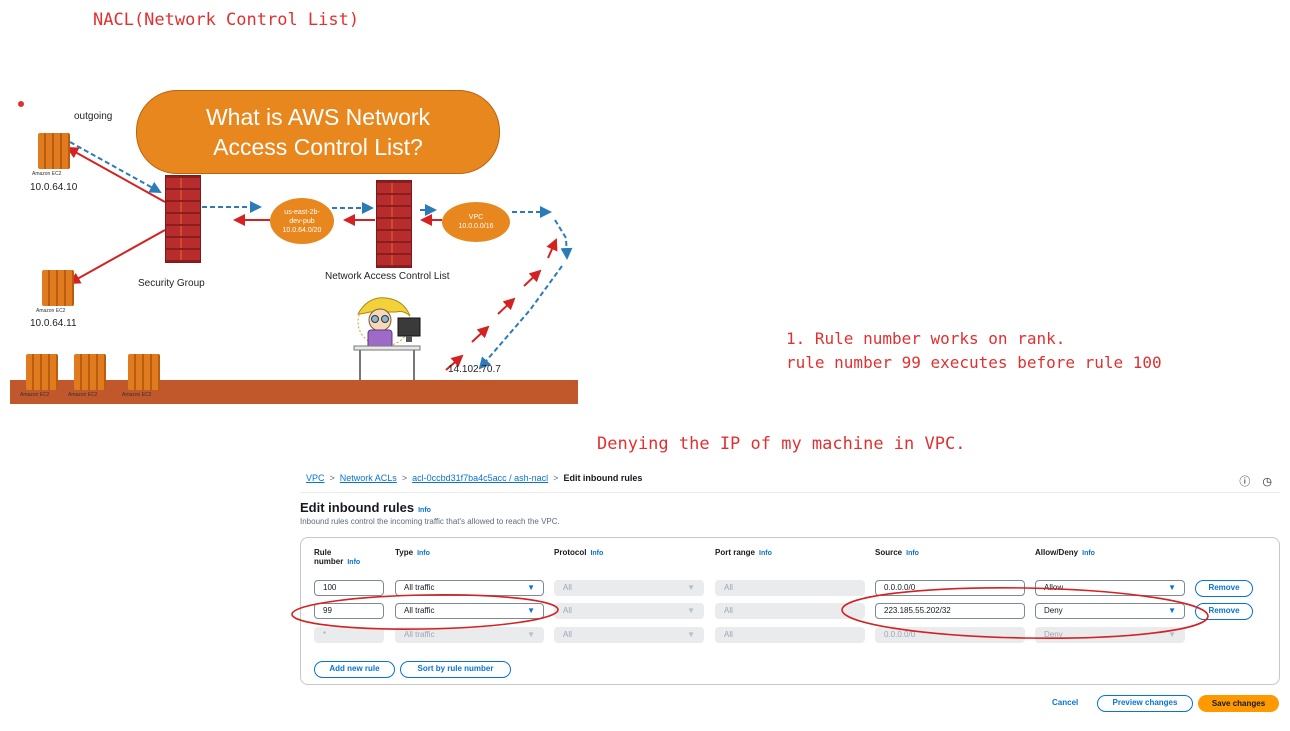 The height and width of the screenshot is (731, 1290). Describe the element at coordinates (480, 478) in the screenshot. I see `breadcrumb-acl: acl-0ccbd31f7ba4c5acc / ash-nacl` at that location.